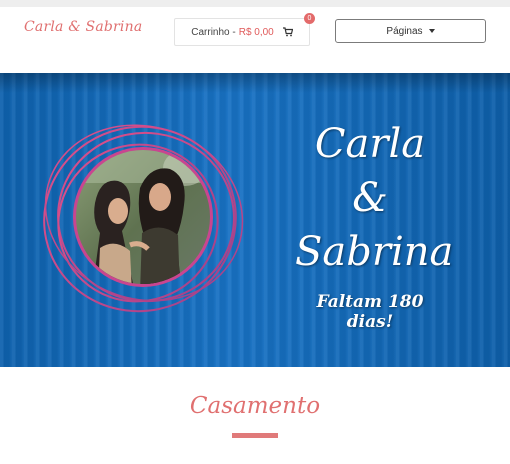 Image resolution: width=510 pixels, height=464 pixels. What do you see at coordinates (374, 252) in the screenshot?
I see `hero-name-2: Sabrina` at bounding box center [374, 252].